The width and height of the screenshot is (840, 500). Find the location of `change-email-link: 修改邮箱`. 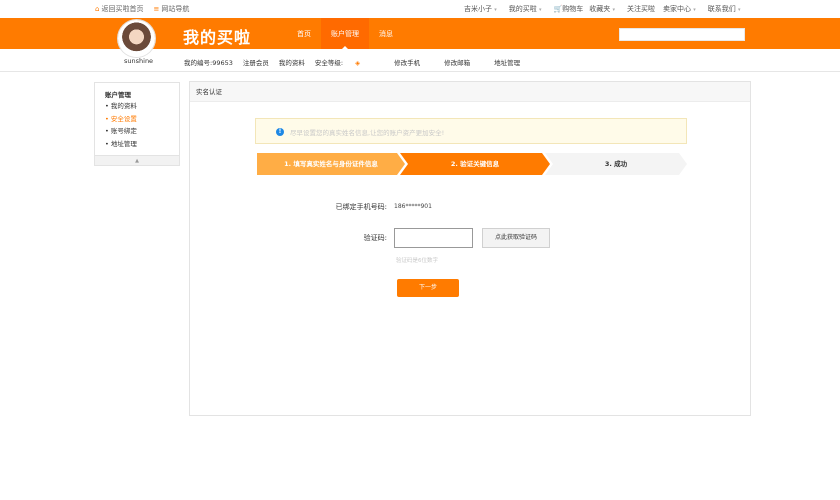

change-email-link: 修改邮箱 is located at coordinates (457, 62).